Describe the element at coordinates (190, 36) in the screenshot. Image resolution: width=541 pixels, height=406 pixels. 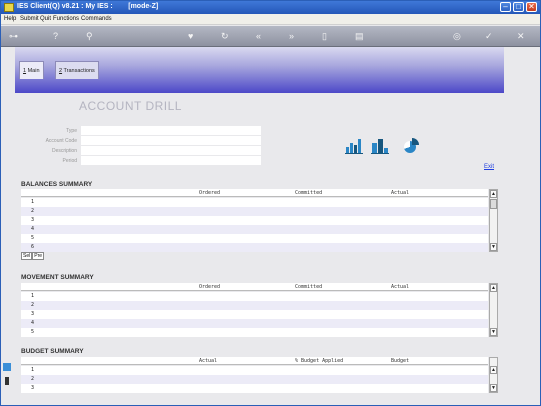
I see `favorite-icon: ♥` at that location.